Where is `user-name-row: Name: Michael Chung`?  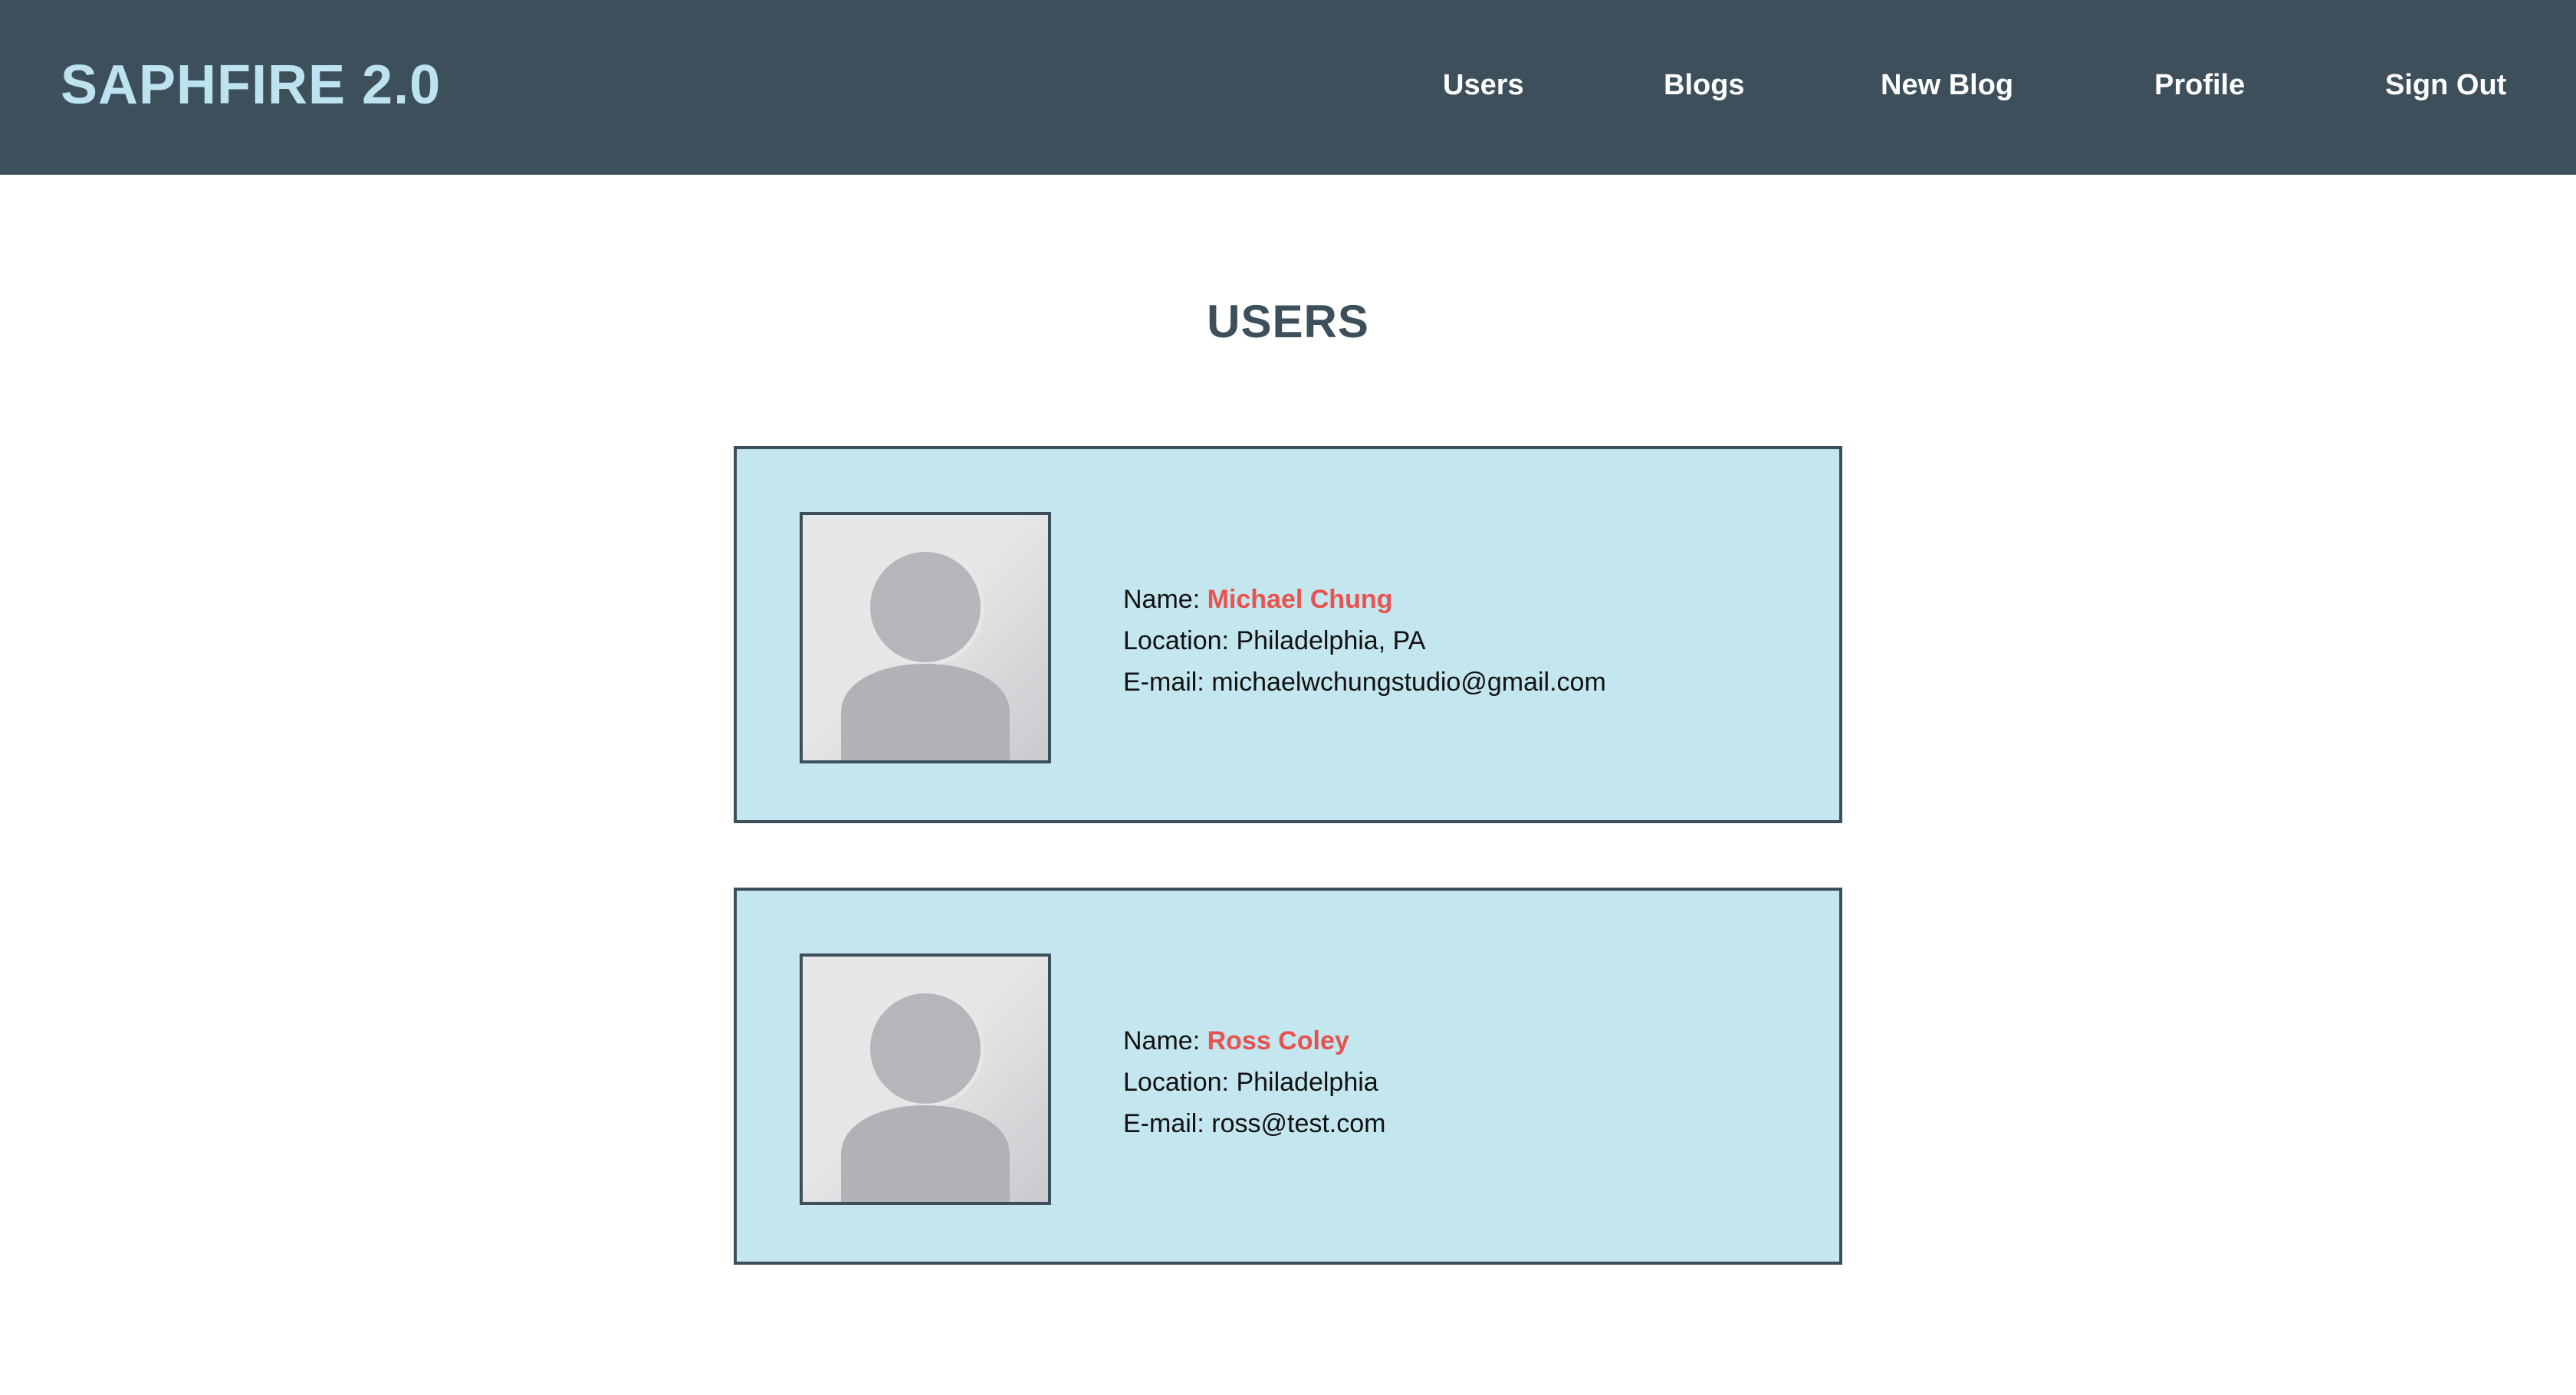 user-name-row: Name: Michael Chung is located at coordinates (1365, 600).